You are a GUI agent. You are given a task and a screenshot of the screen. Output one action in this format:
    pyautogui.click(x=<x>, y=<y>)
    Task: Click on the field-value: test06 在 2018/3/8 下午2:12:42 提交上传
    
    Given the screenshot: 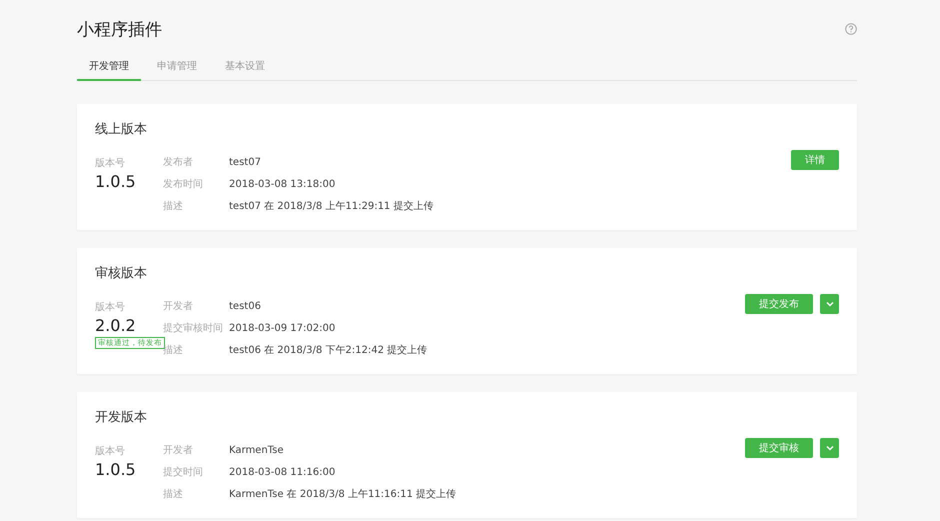 What is the action you would take?
    pyautogui.click(x=328, y=351)
    